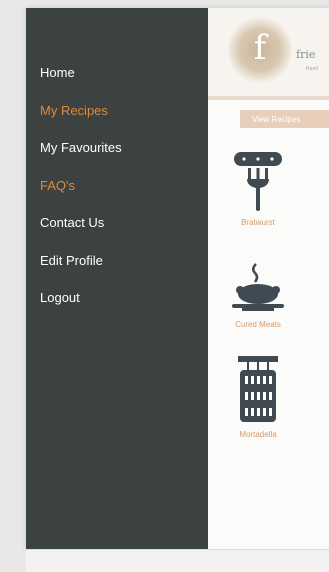  I want to click on bottom-bar, so click(177, 560).